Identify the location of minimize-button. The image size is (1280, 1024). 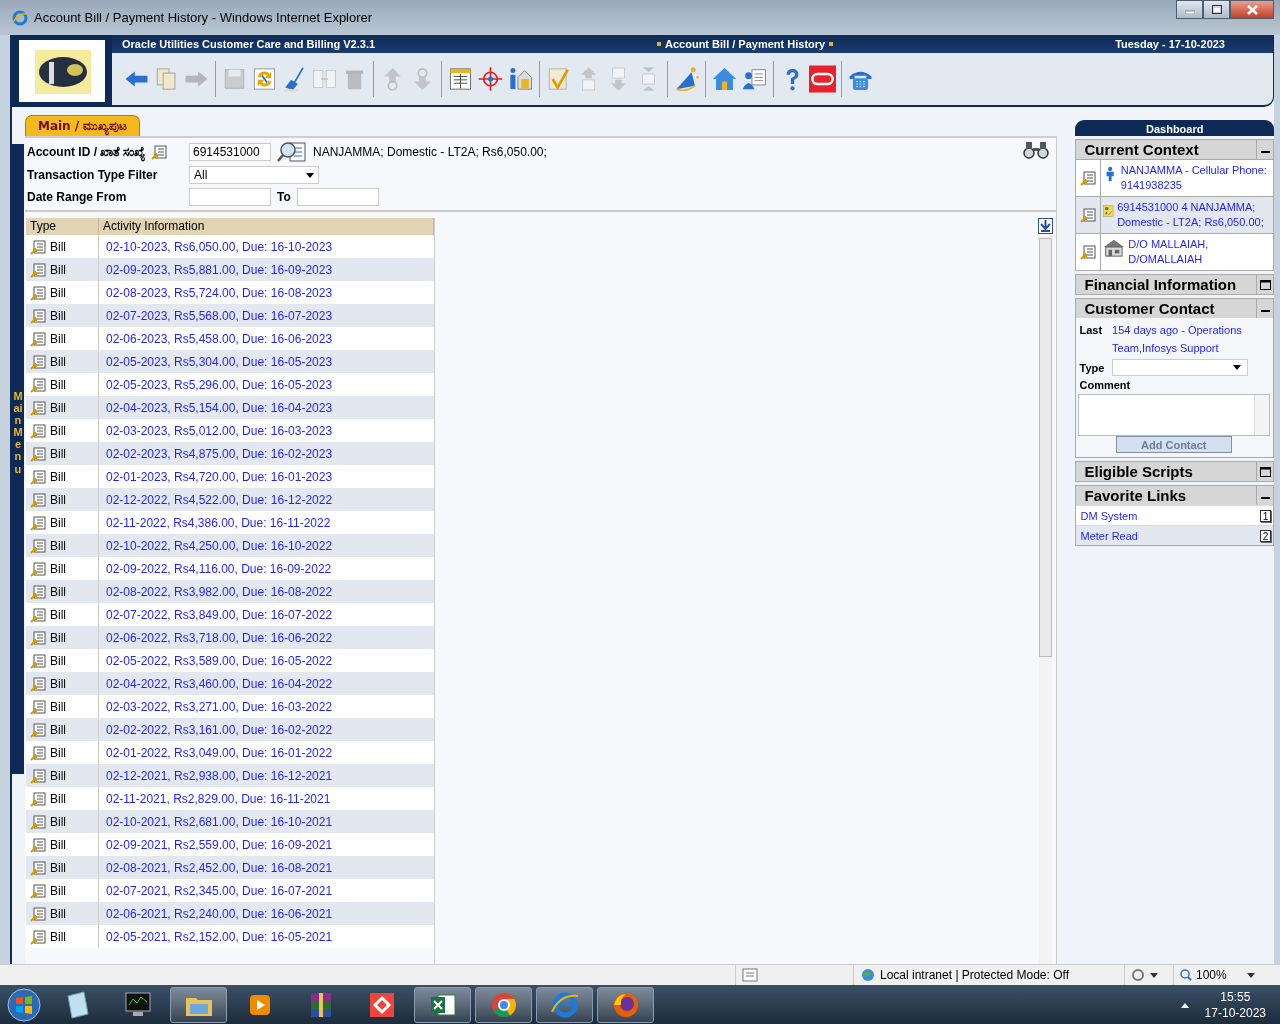
(1189, 9).